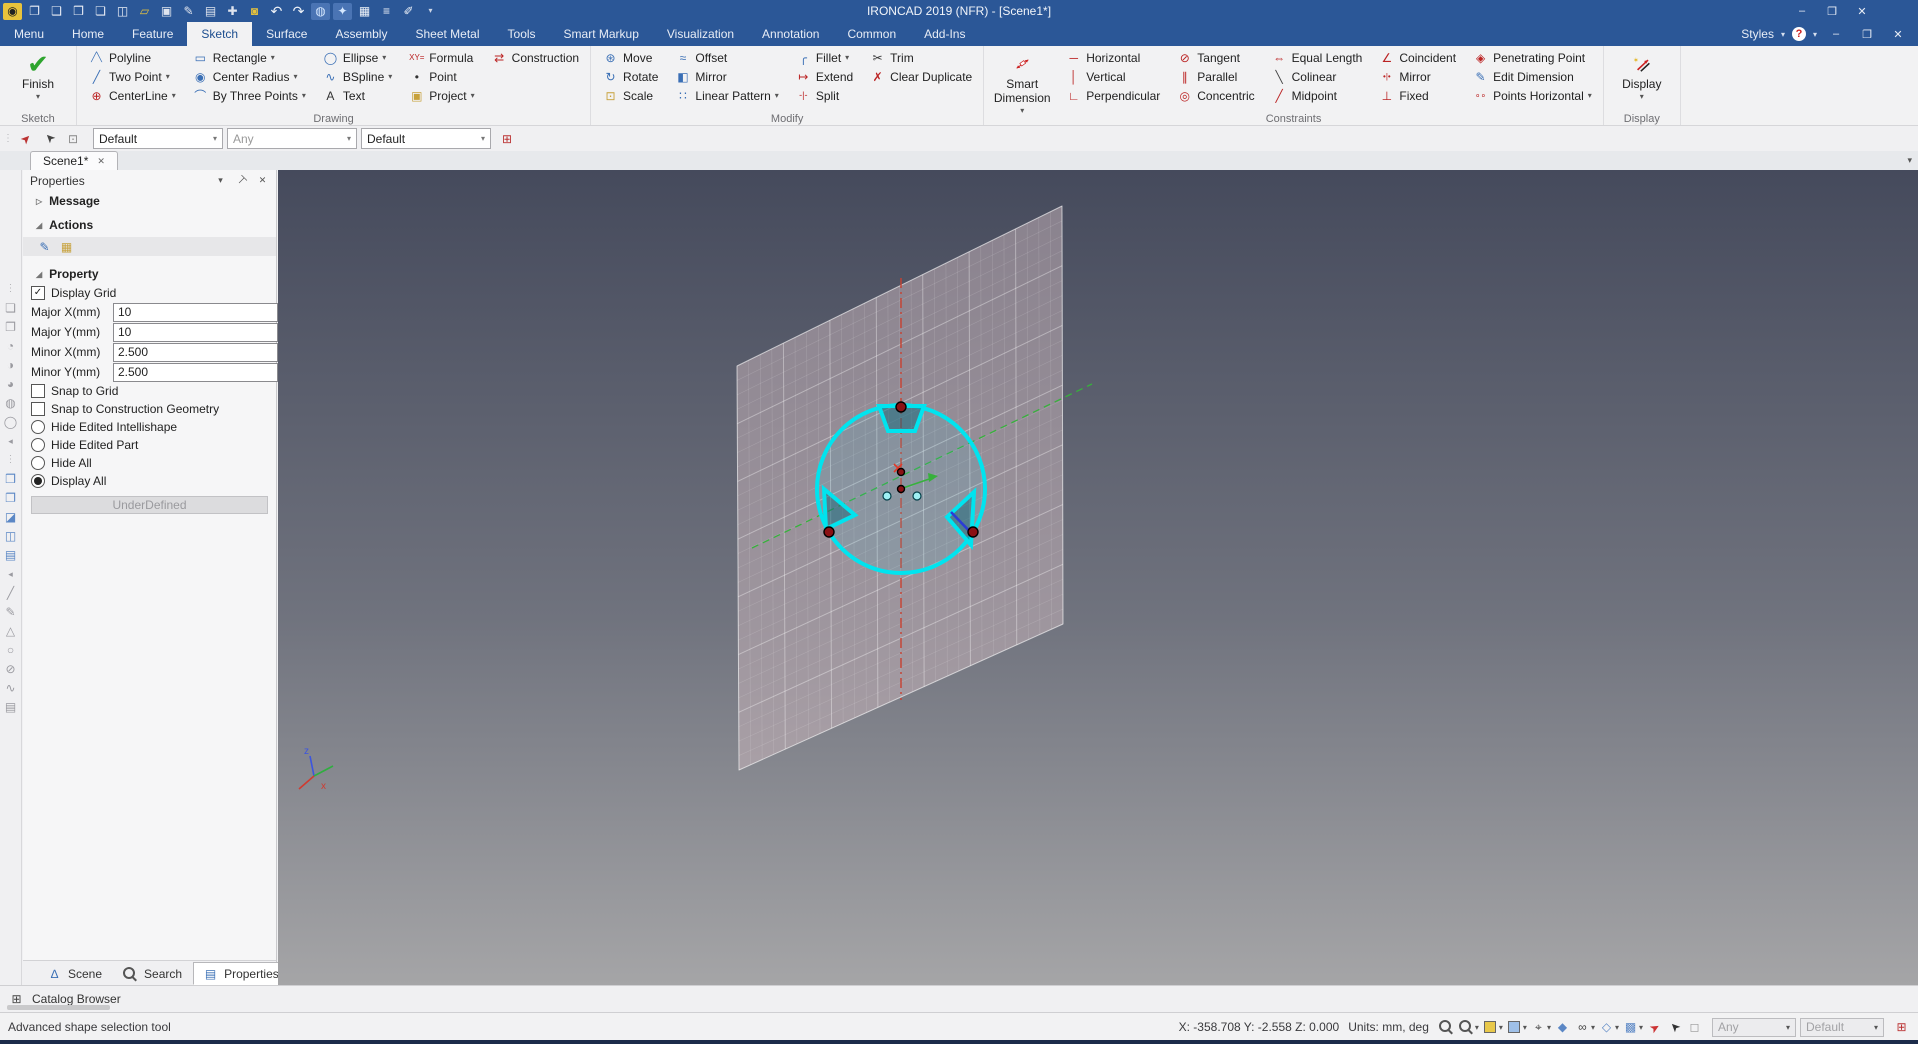  What do you see at coordinates (195, 332) in the screenshot?
I see `major-y-mm-input` at bounding box center [195, 332].